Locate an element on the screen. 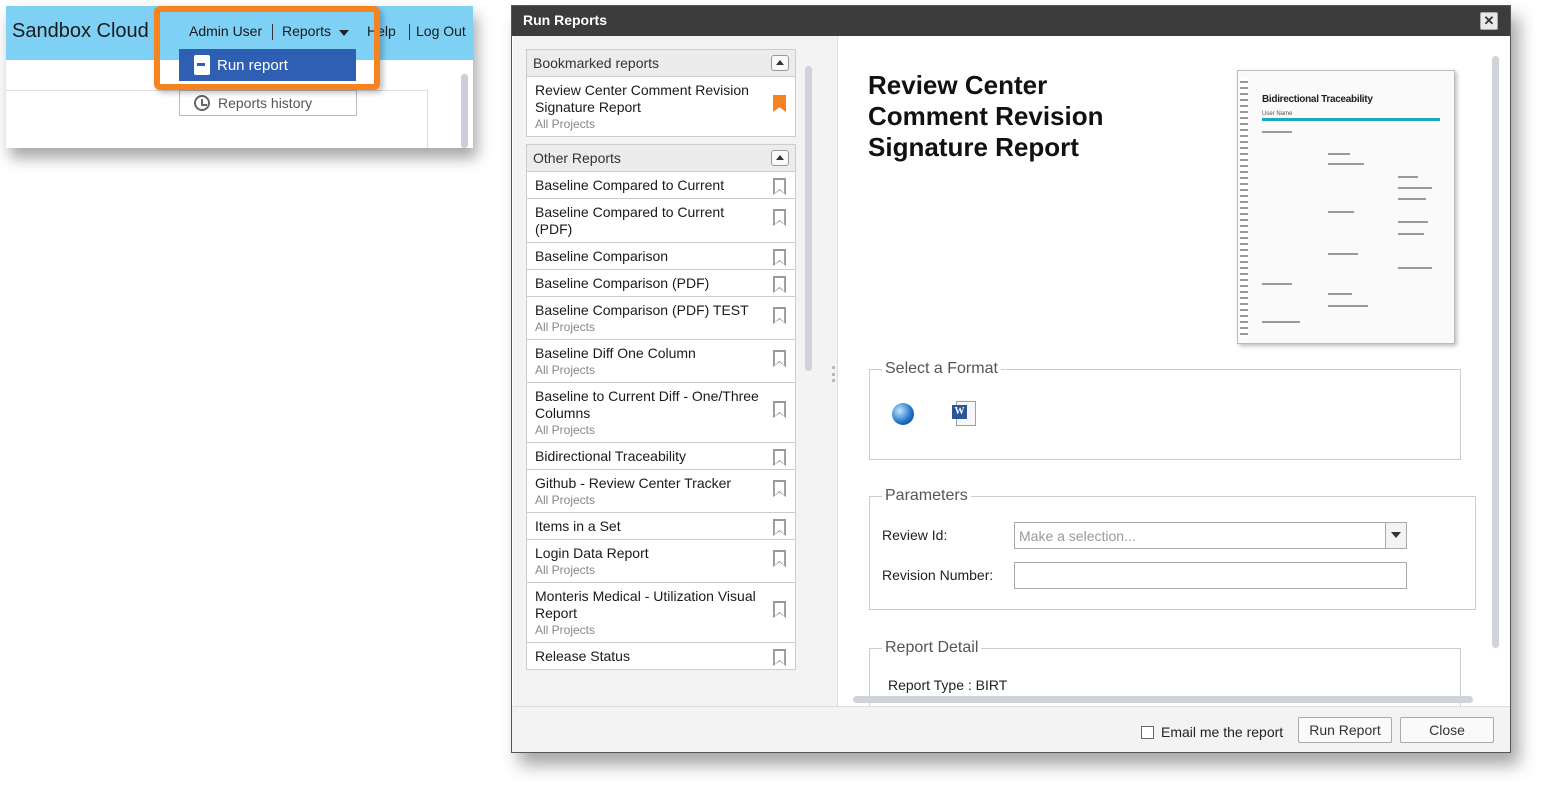  close-icon: ✕ is located at coordinates (1489, 21).